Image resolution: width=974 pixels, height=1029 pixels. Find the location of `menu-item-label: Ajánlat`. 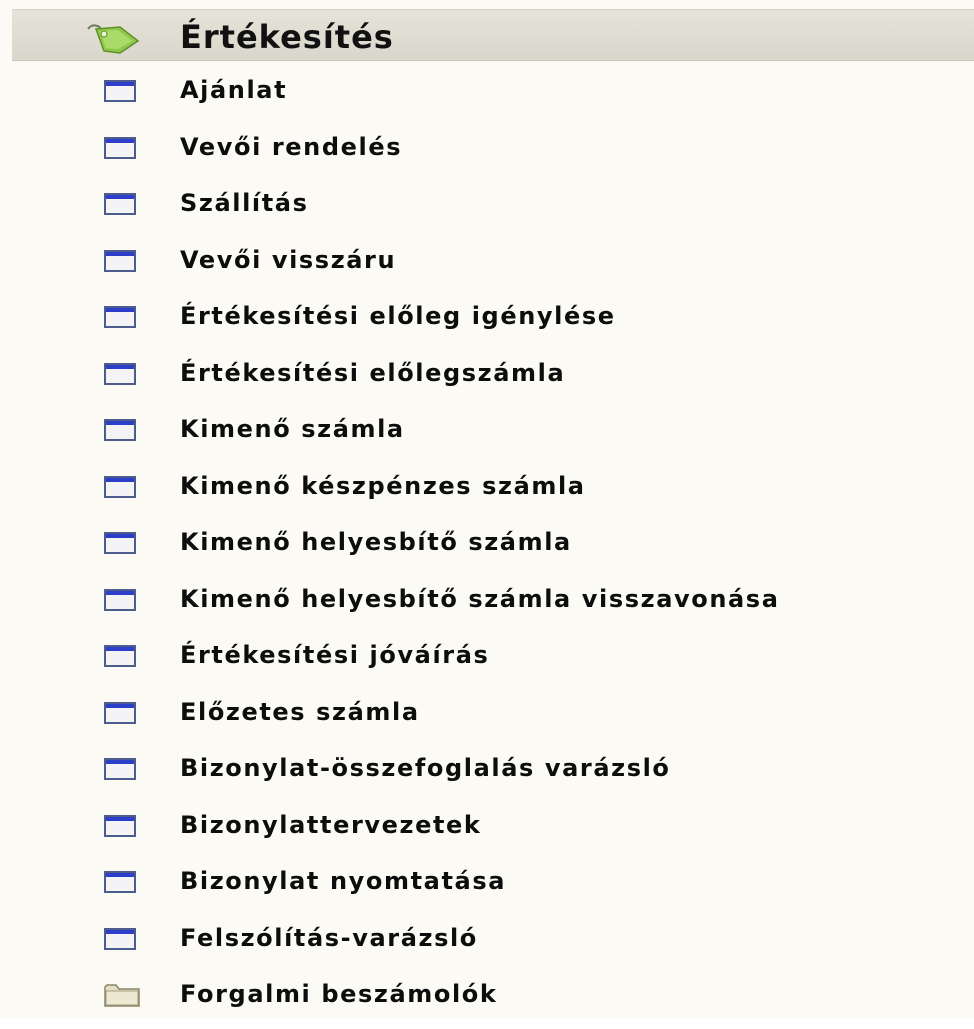

menu-item-label: Ajánlat is located at coordinates (234, 90).